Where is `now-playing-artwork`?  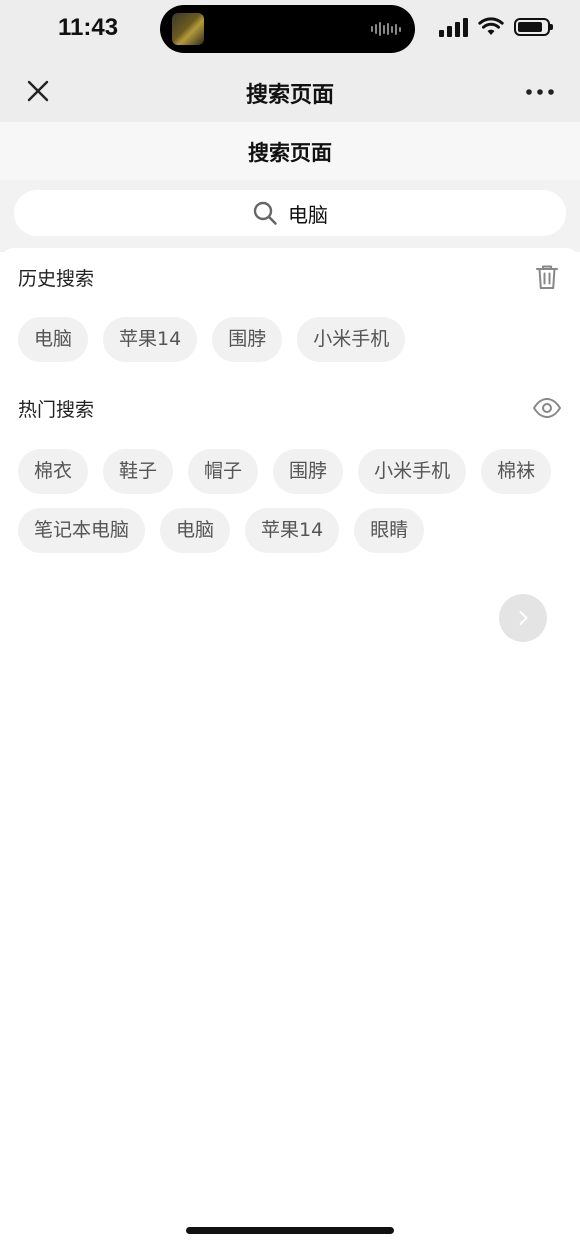
now-playing-artwork is located at coordinates (188, 29).